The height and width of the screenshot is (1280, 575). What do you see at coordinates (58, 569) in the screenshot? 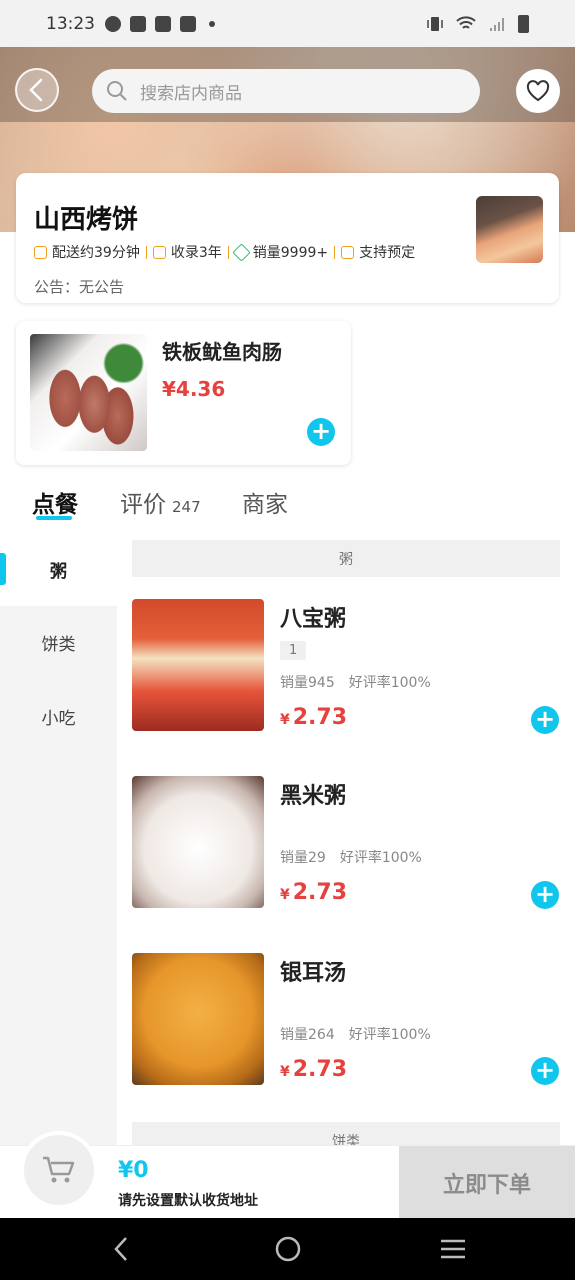
I see `sidebar-item-porridge: 粥` at bounding box center [58, 569].